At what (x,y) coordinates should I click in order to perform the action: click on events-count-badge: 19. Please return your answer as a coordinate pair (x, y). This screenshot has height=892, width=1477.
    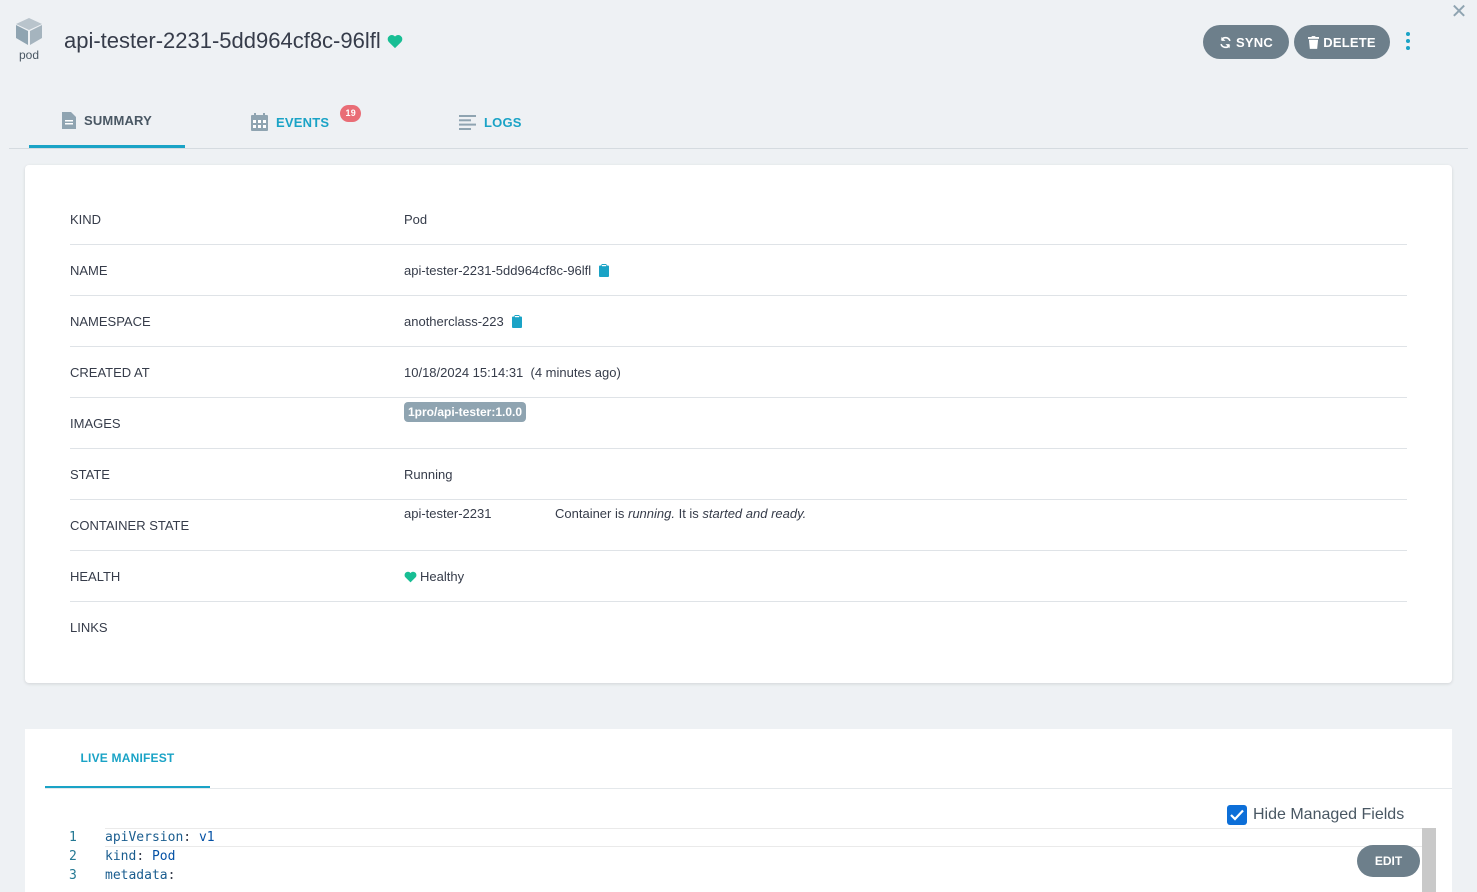
    Looking at the image, I should click on (351, 113).